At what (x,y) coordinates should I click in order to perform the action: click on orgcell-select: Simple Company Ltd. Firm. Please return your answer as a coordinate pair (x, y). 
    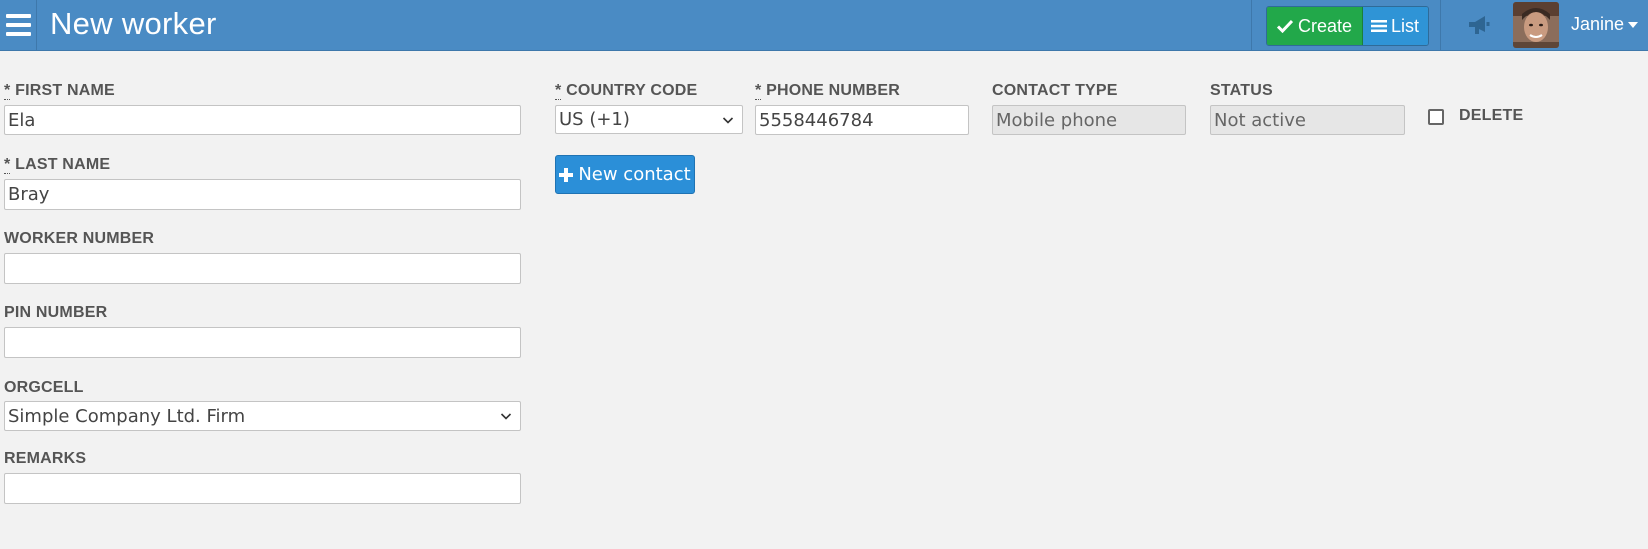
    Looking at the image, I should click on (262, 416).